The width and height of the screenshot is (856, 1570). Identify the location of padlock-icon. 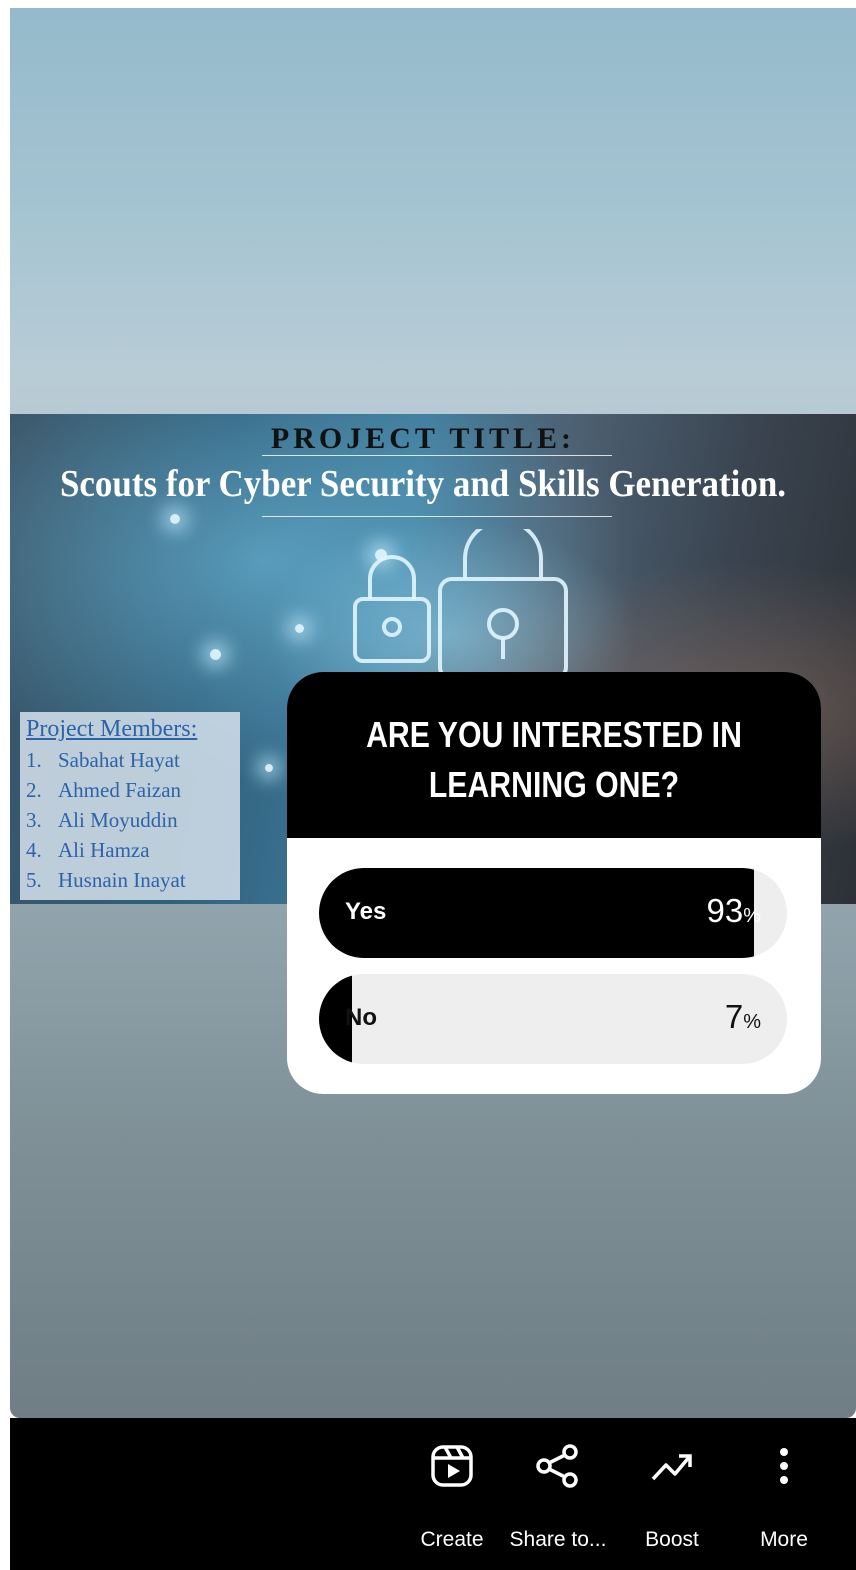
(460, 605).